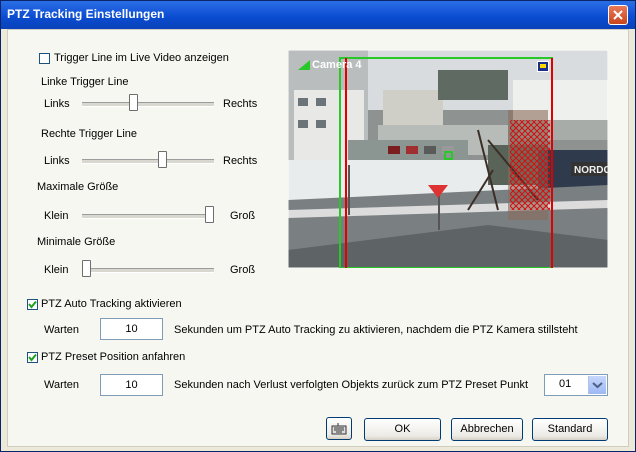 The image size is (636, 452). I want to click on cancel-button: Abbrechen, so click(487, 429).